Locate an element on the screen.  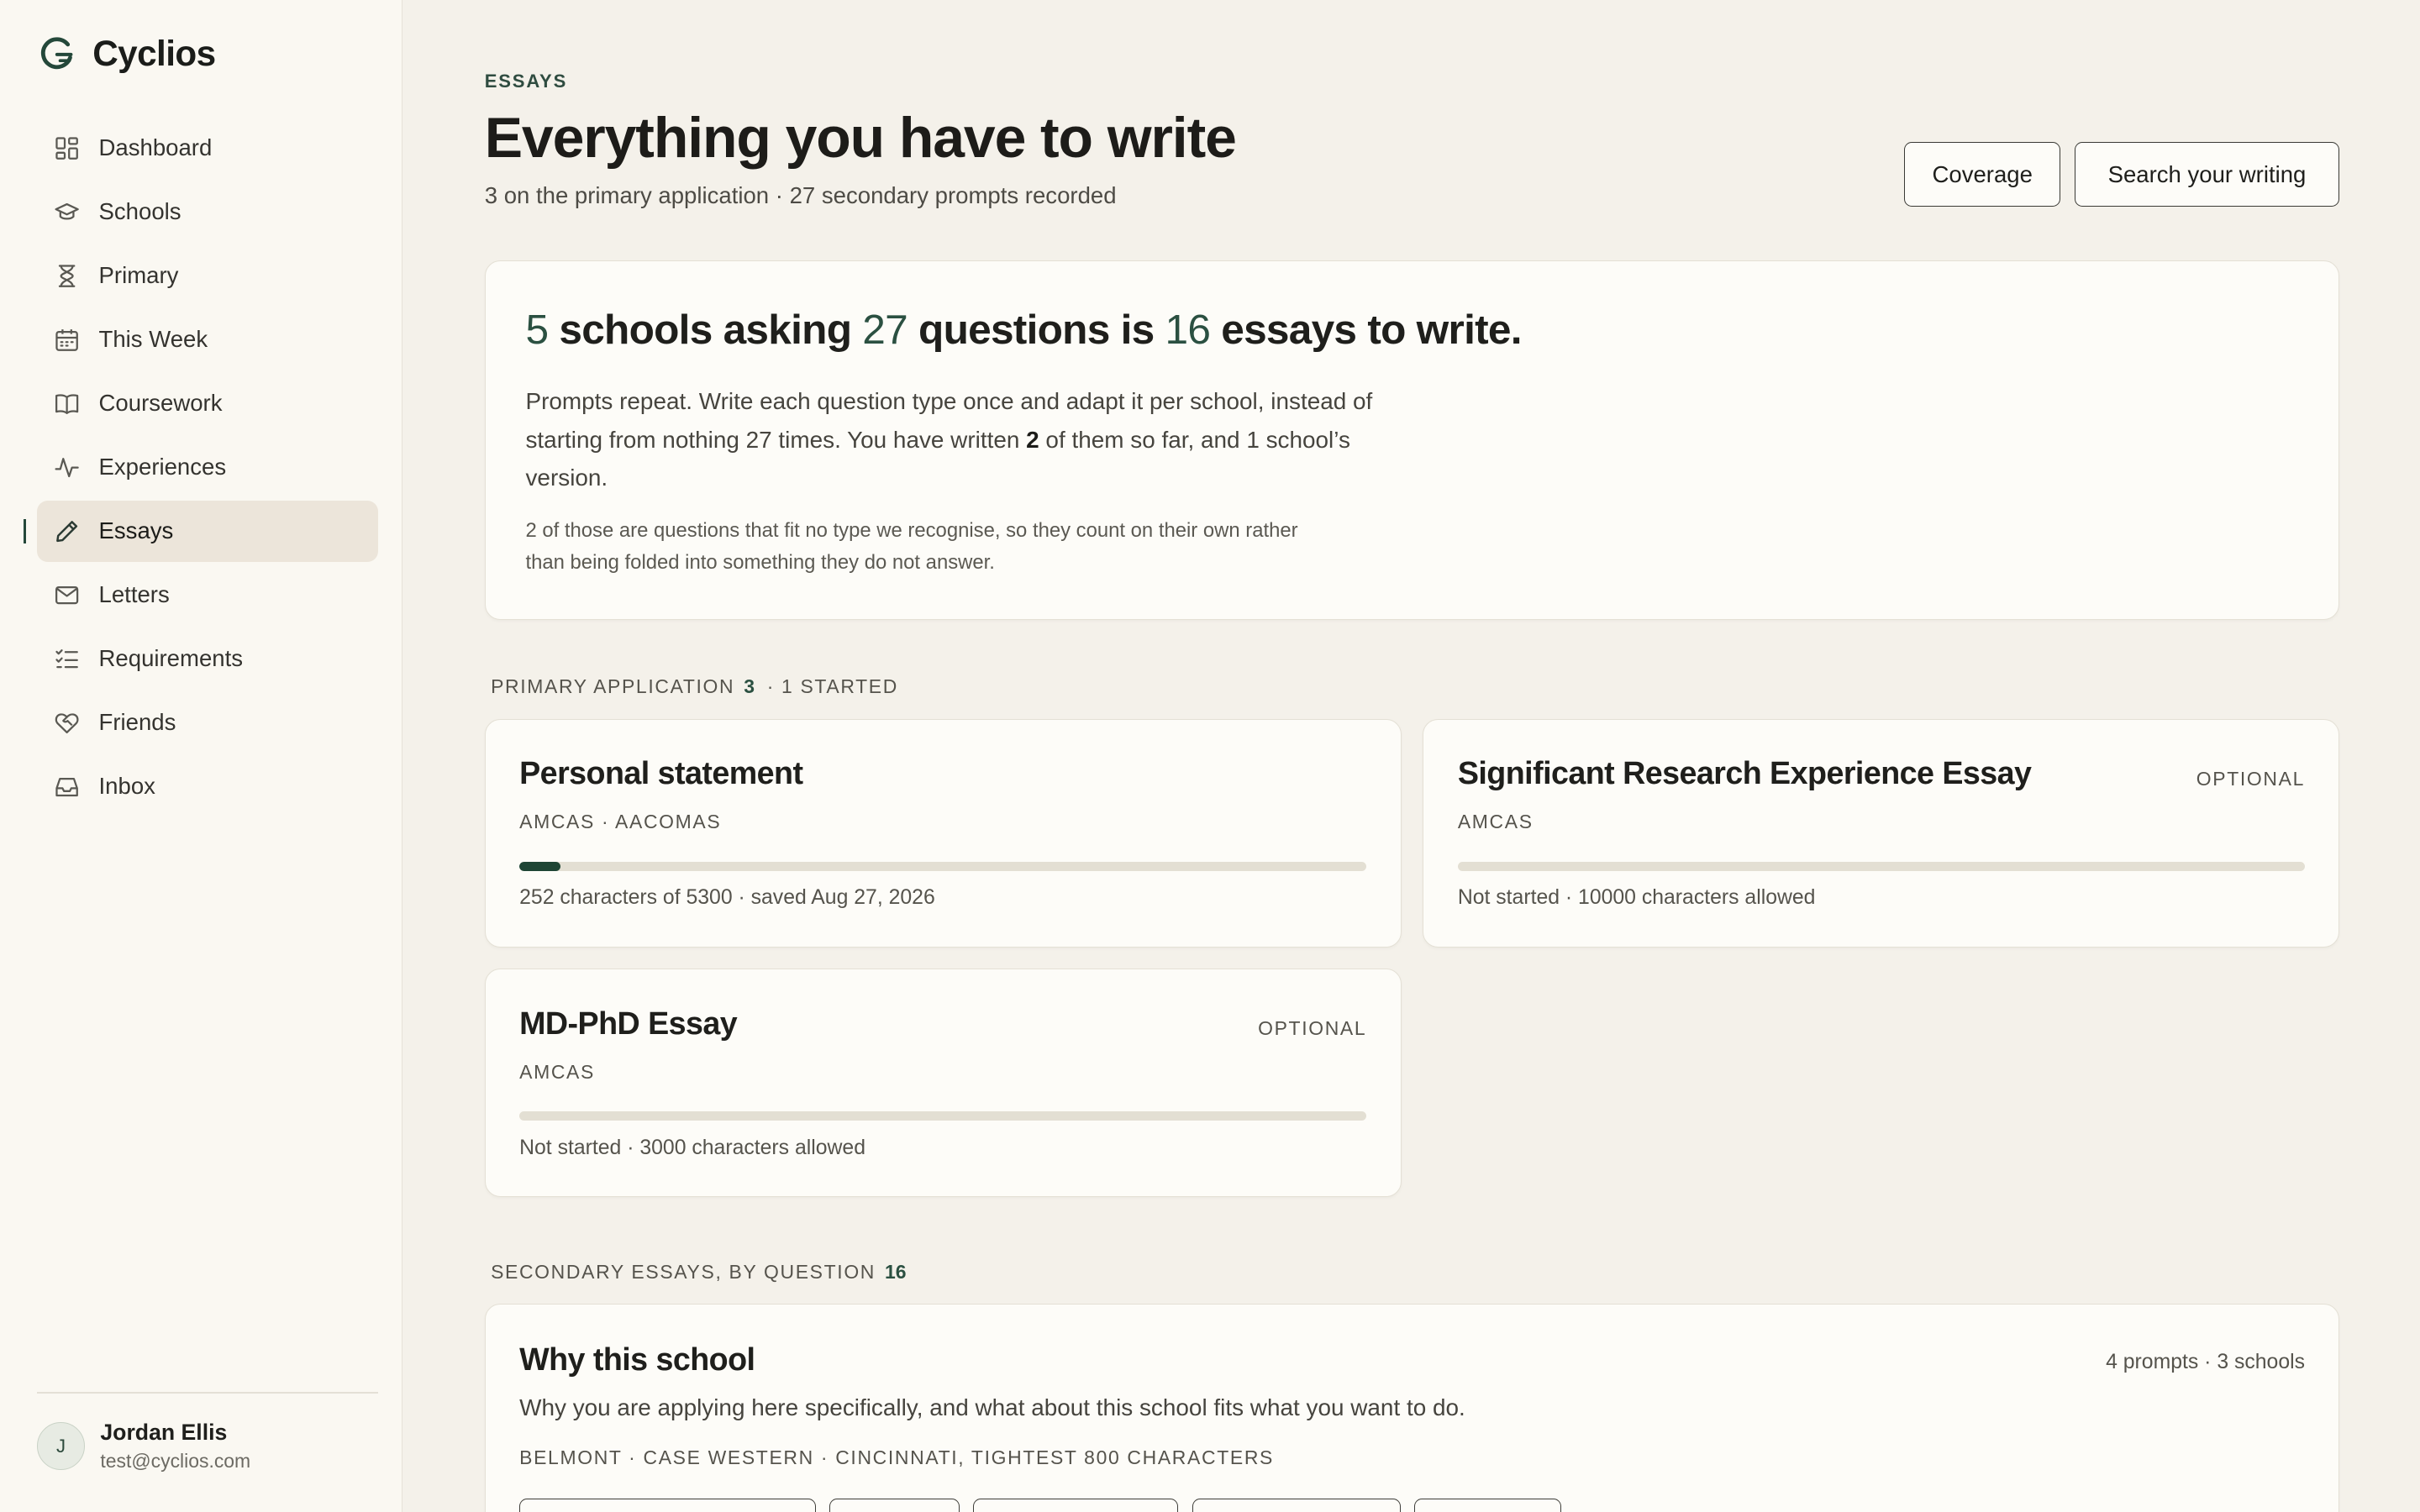
mail-icon is located at coordinates (67, 595).